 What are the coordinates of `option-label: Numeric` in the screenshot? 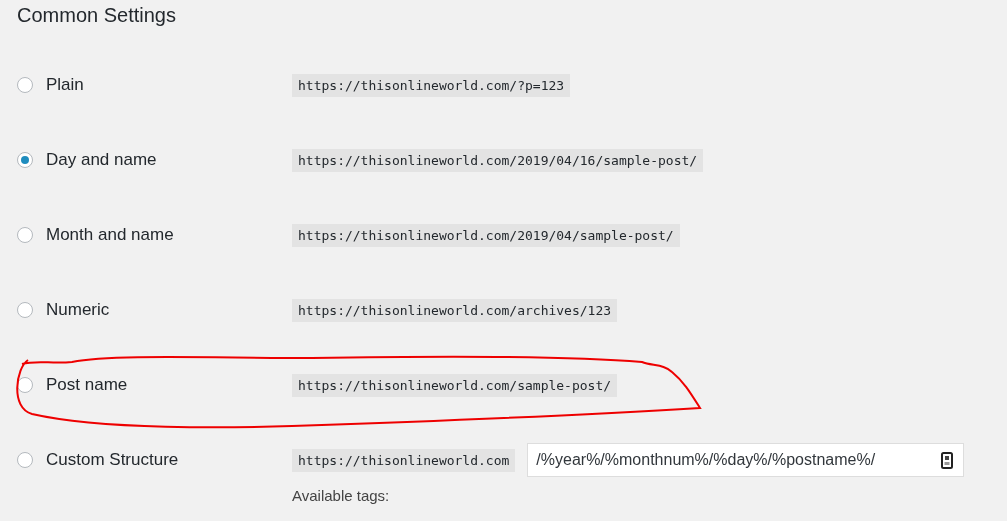 It's located at (78, 310).